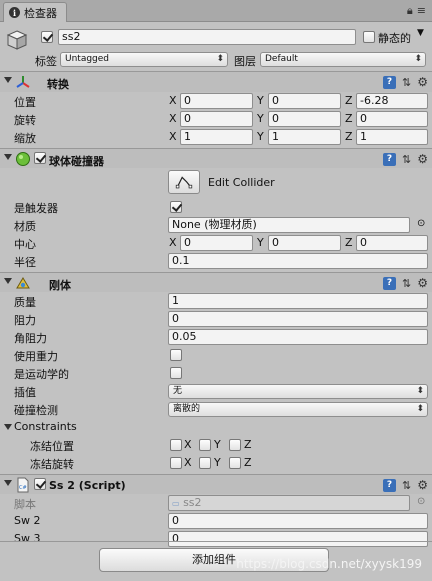 This screenshot has height=581, width=432. I want to click on drag-field: 0, so click(298, 319).